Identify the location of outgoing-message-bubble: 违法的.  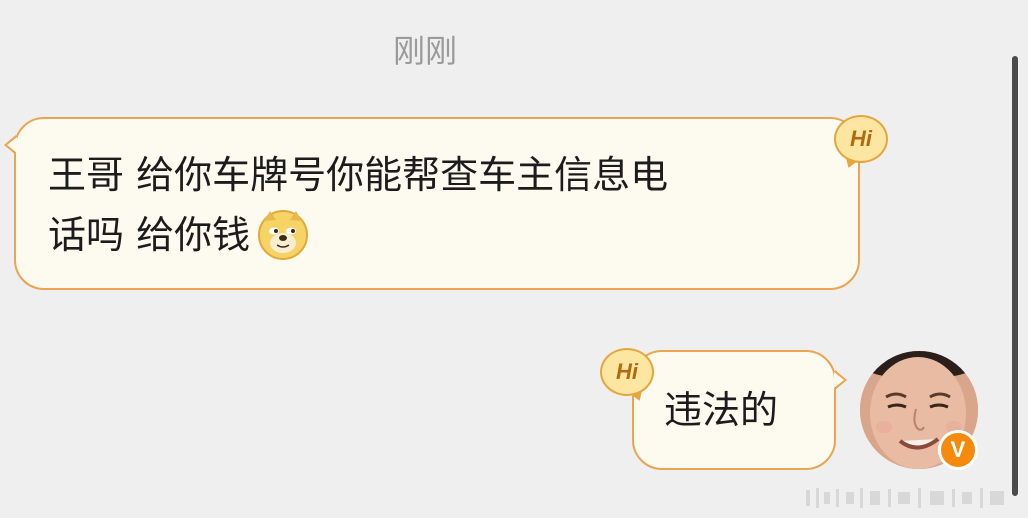
(739, 410).